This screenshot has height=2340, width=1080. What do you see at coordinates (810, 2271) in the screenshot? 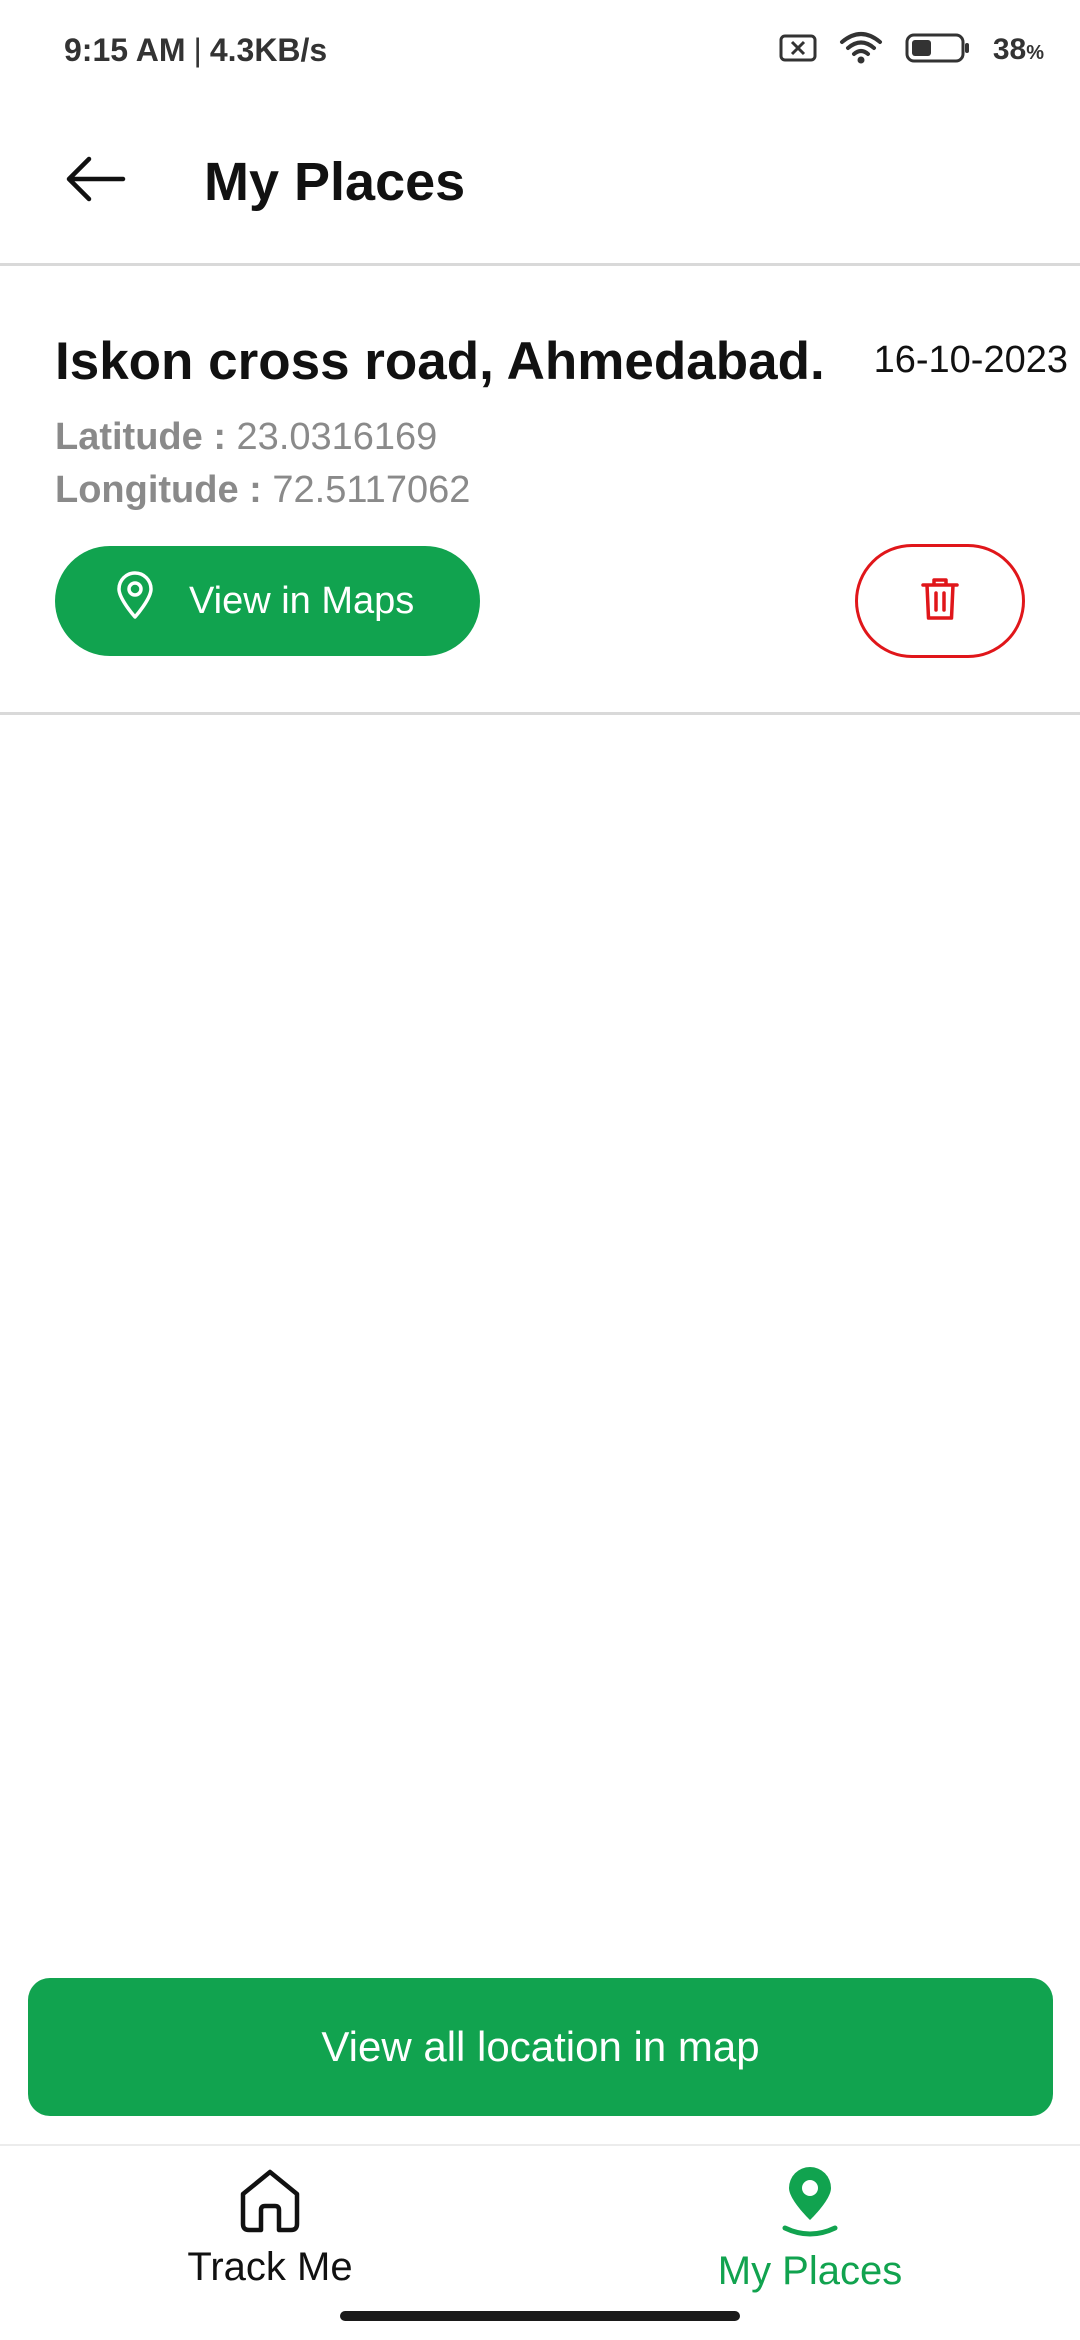
I see `nav-label-my-places: My Places` at bounding box center [810, 2271].